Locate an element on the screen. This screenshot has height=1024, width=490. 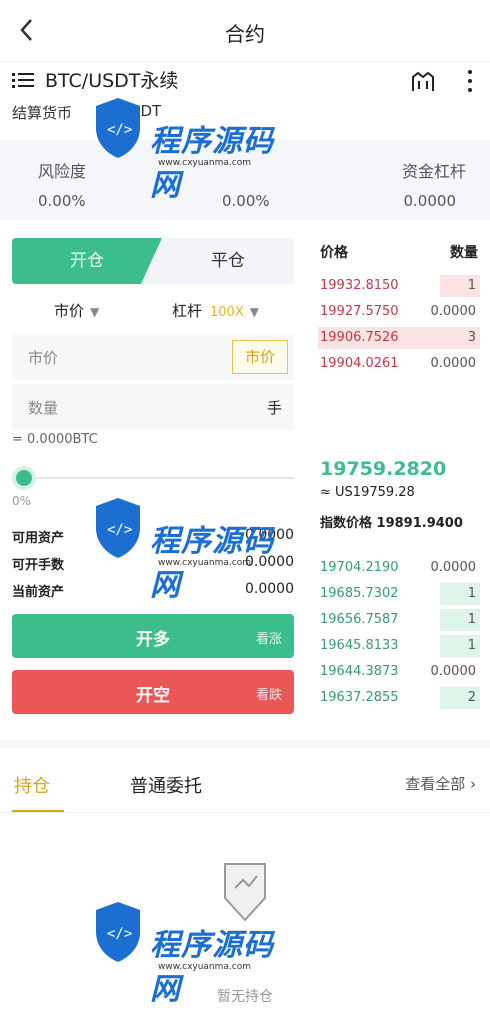
list-icon is located at coordinates (23, 80).